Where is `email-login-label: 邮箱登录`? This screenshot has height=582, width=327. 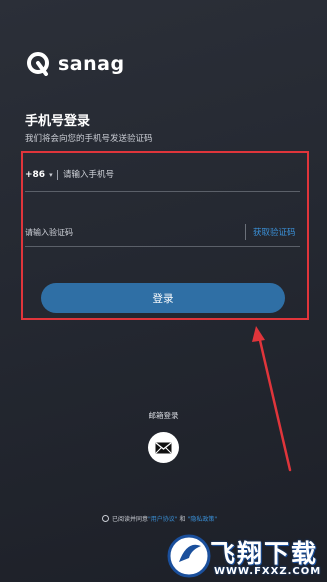
email-login-label: 邮箱登录 is located at coordinates (163, 415).